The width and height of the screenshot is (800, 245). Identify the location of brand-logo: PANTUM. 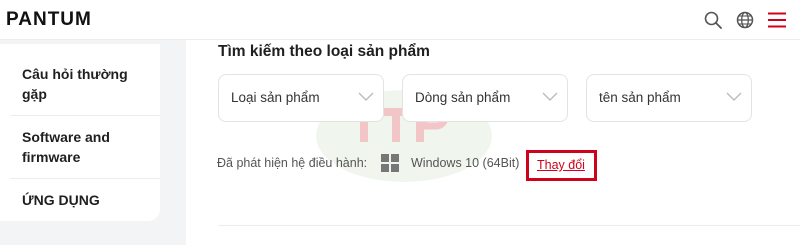
(49, 20).